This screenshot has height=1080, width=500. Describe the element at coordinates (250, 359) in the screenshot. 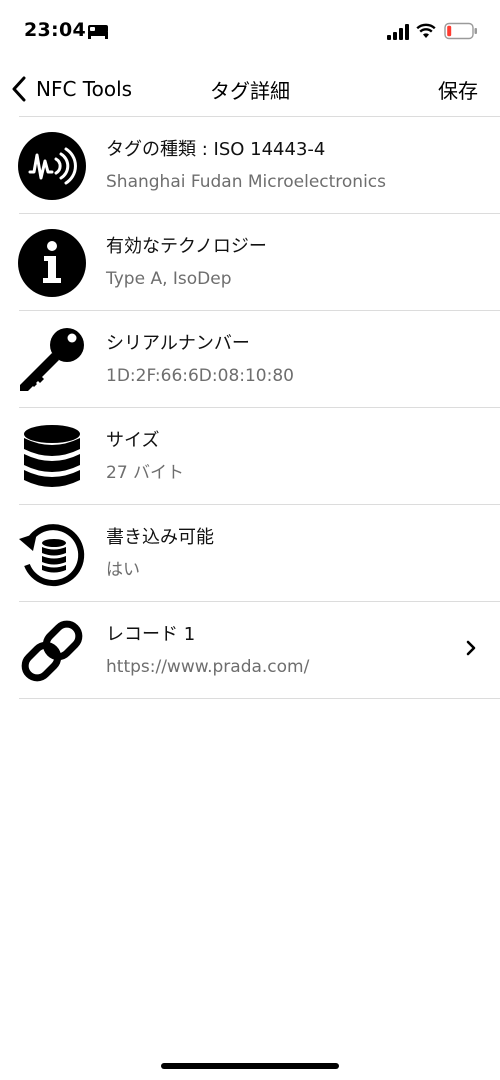

I see `row-serial-number: シリアルナンバー 1D:2F:66:6D:08:10:80` at that location.